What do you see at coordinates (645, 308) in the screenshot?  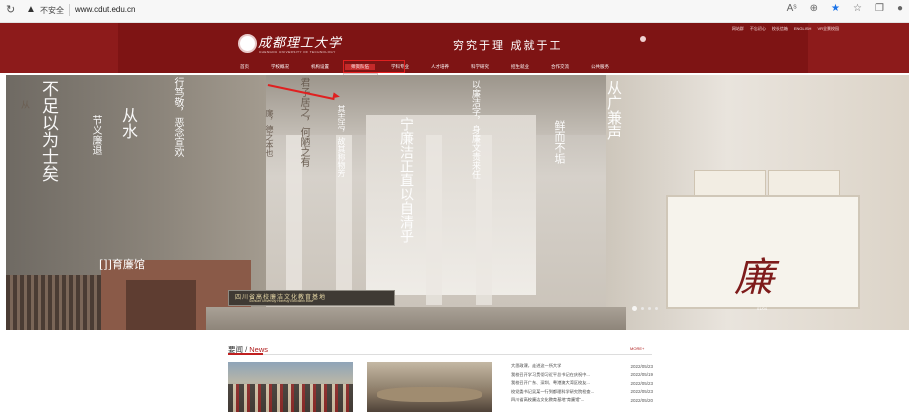 I see `carousel-dots` at bounding box center [645, 308].